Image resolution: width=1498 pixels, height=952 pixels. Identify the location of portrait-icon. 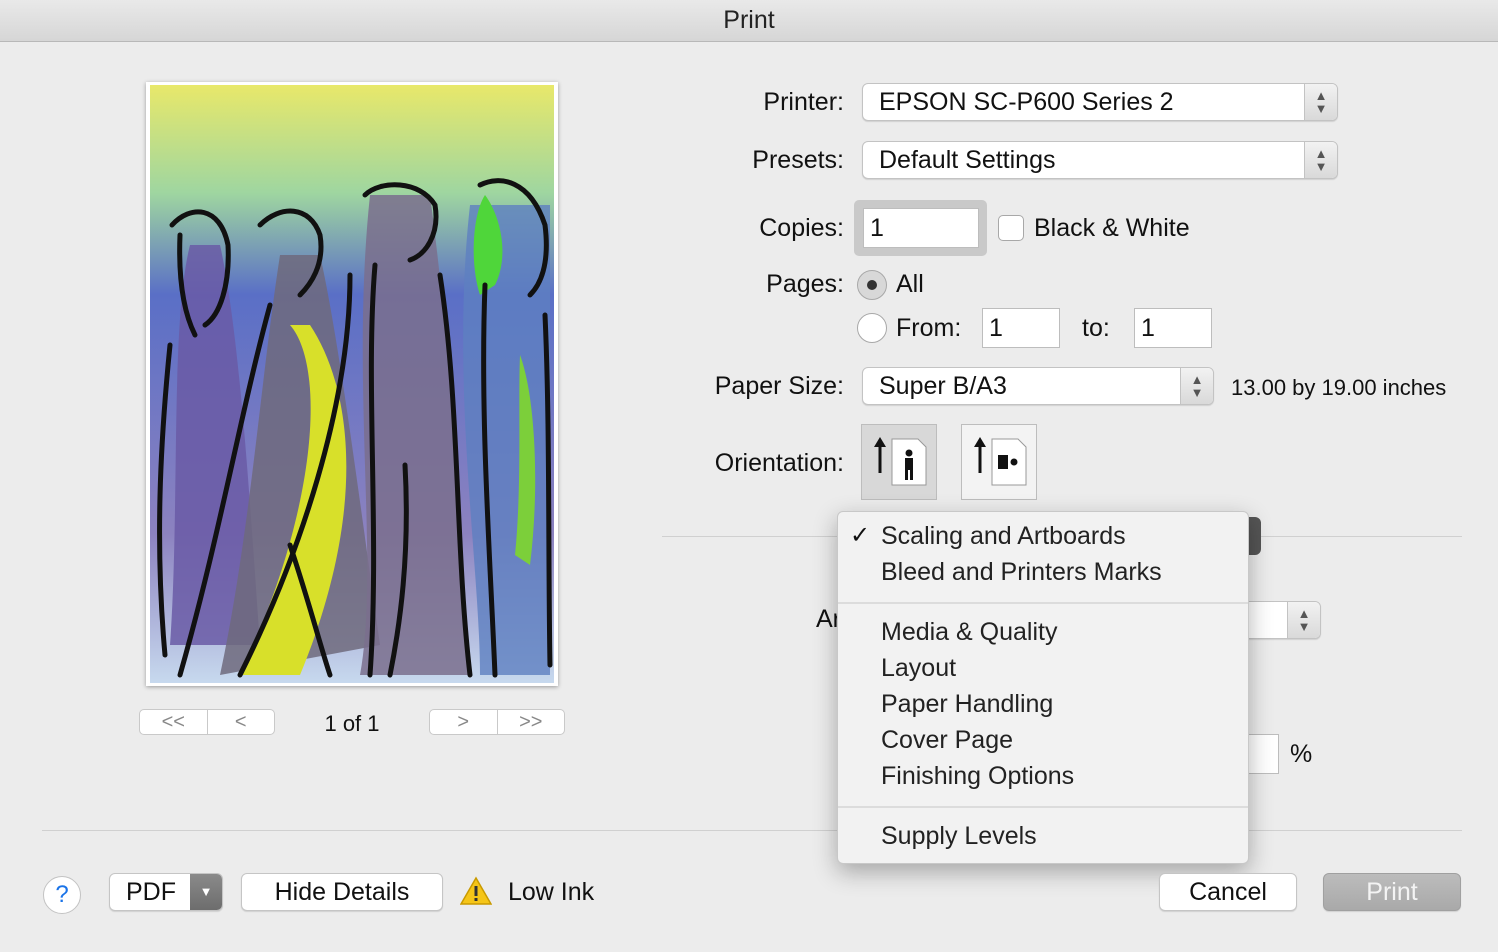
(900, 461).